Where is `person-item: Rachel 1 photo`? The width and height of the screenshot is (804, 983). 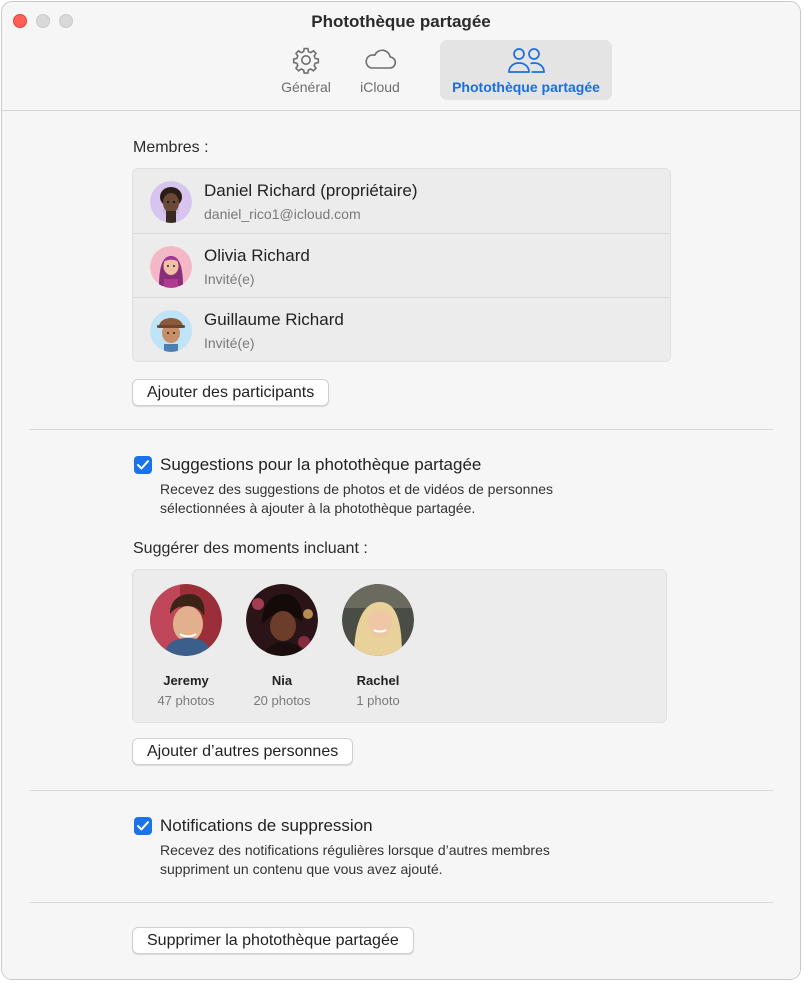 person-item: Rachel 1 photo is located at coordinates (378, 646).